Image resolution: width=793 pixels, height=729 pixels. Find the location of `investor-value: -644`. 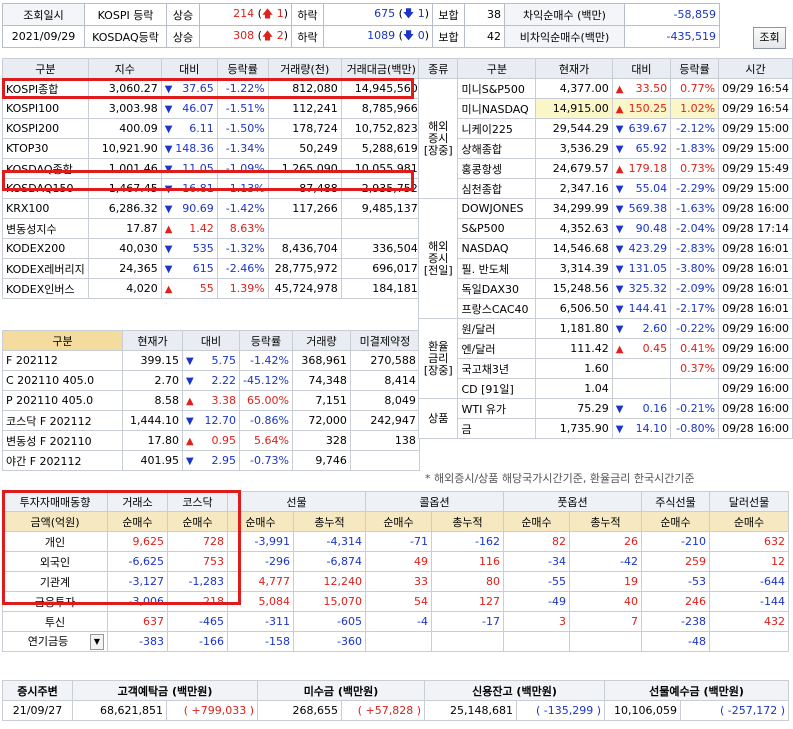

investor-value: -644 is located at coordinates (749, 581).